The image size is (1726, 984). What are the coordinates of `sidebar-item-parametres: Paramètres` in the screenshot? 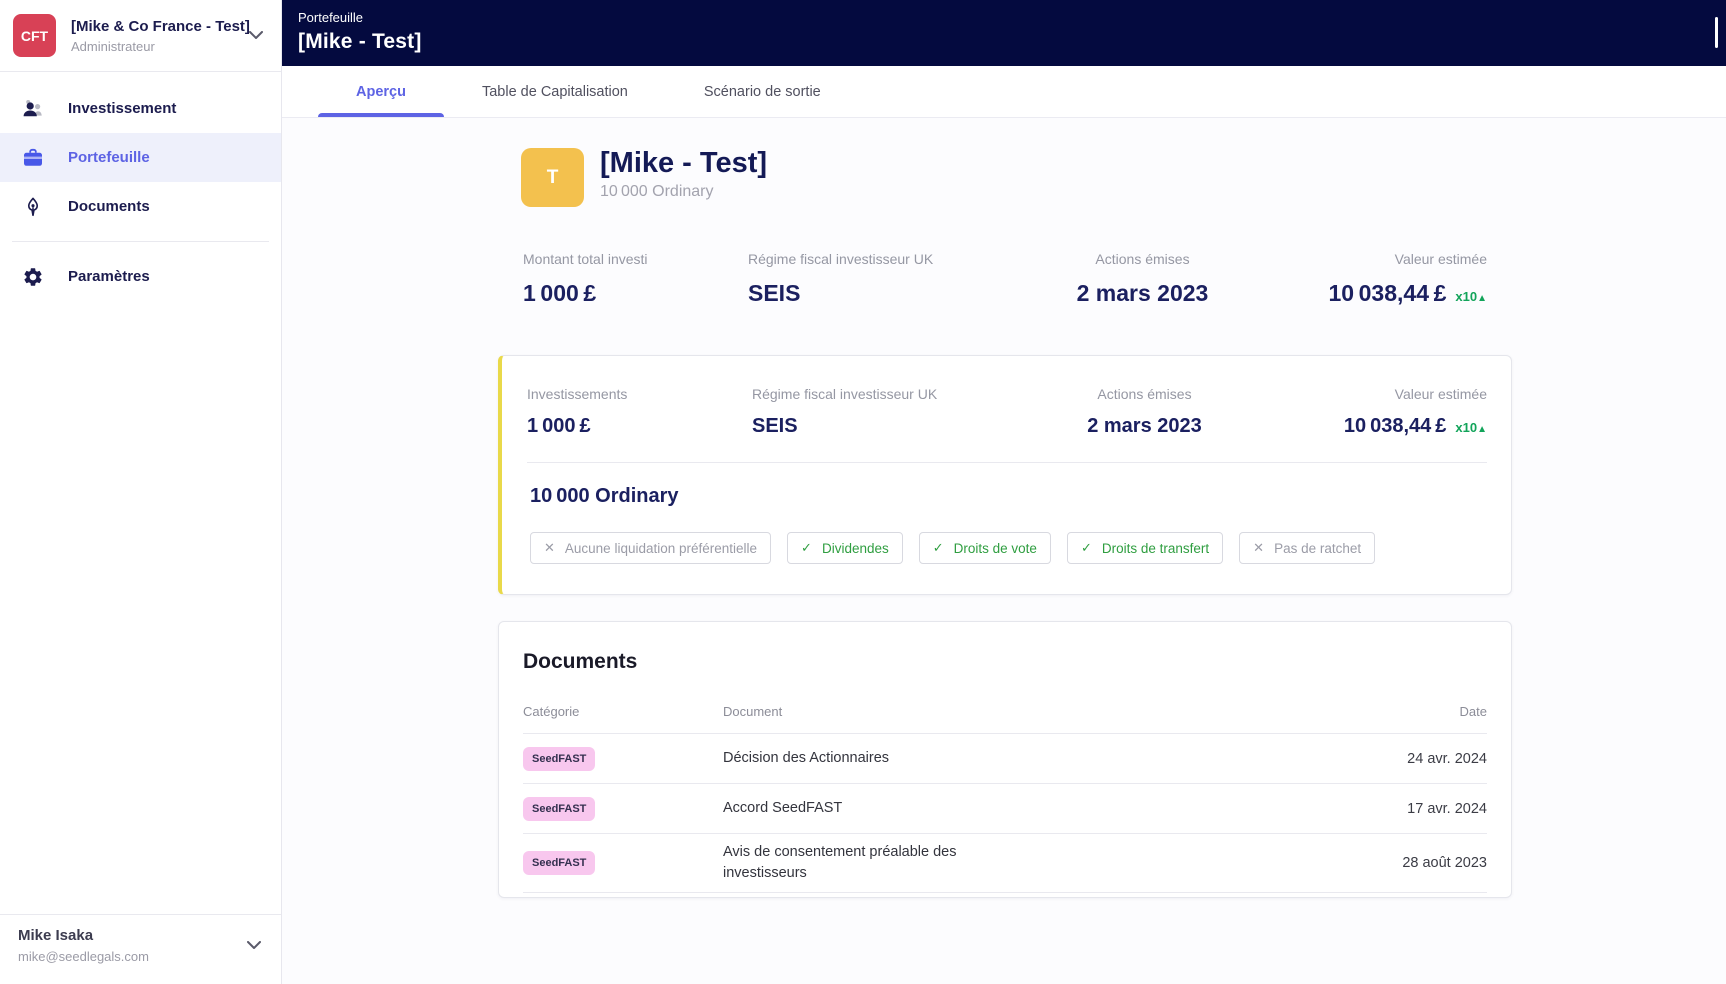 It's located at (140, 276).